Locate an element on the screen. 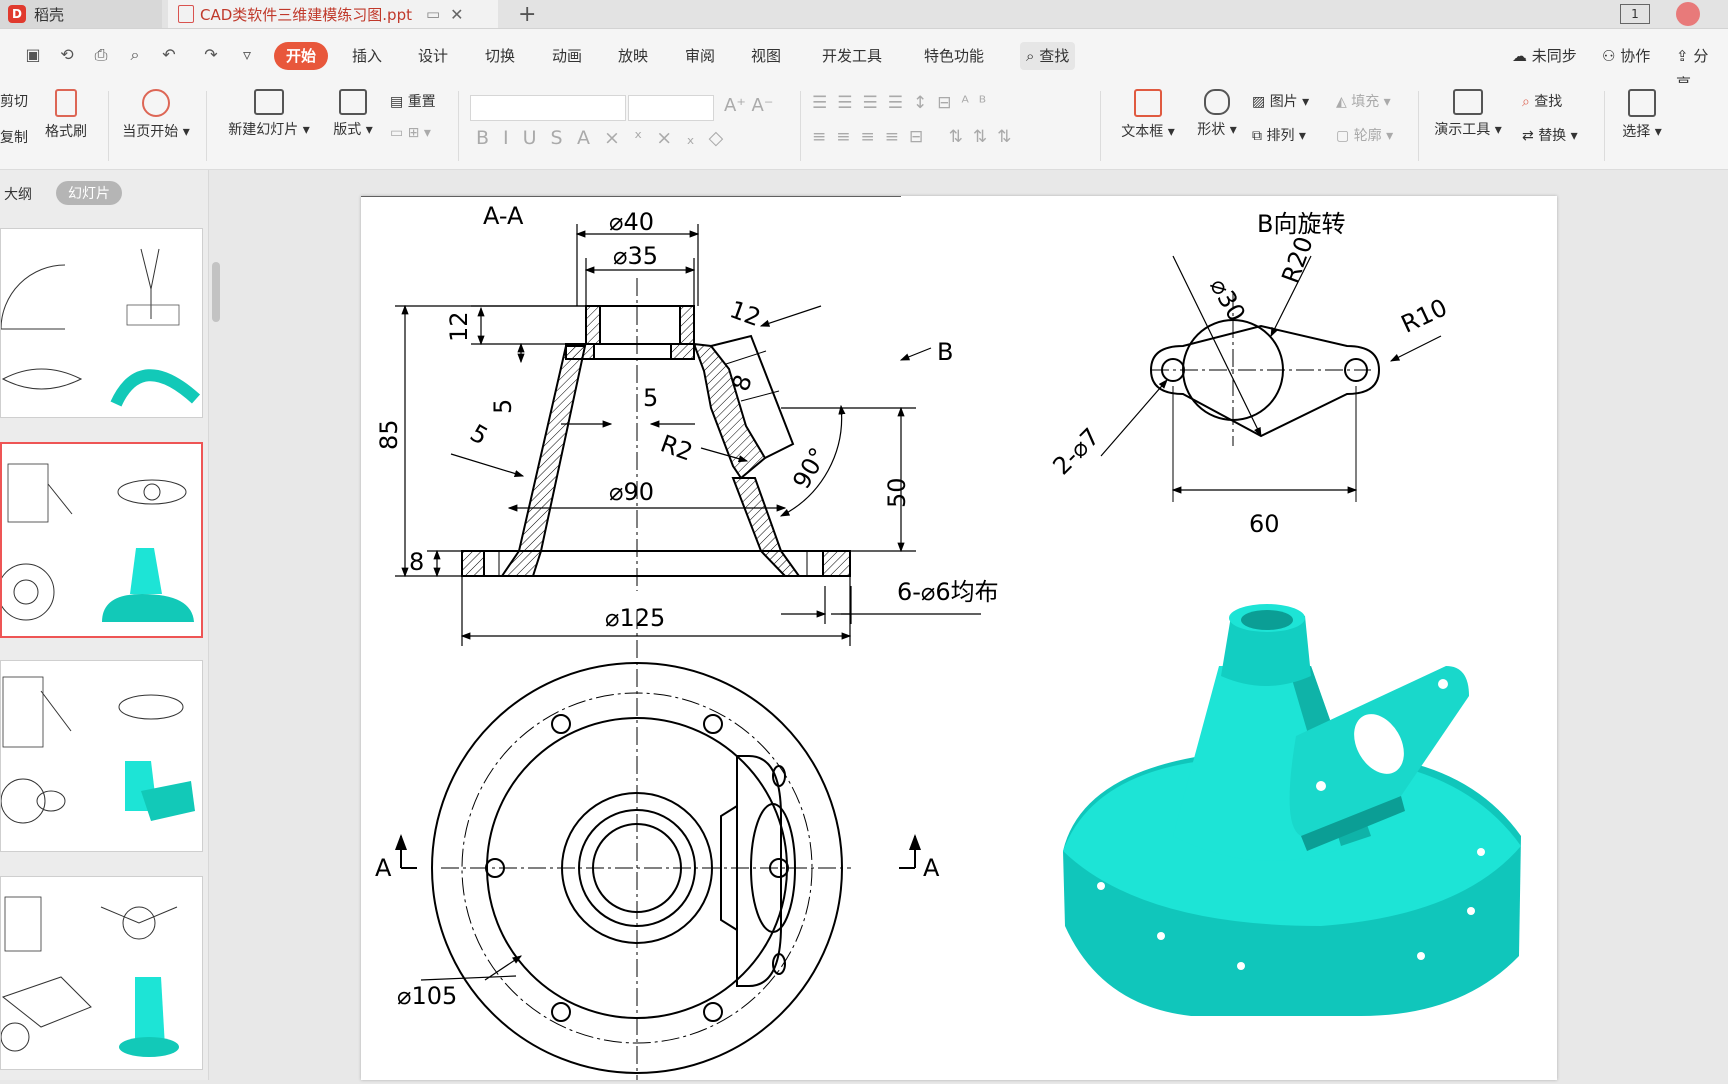  new-slide-icon is located at coordinates (269, 102).